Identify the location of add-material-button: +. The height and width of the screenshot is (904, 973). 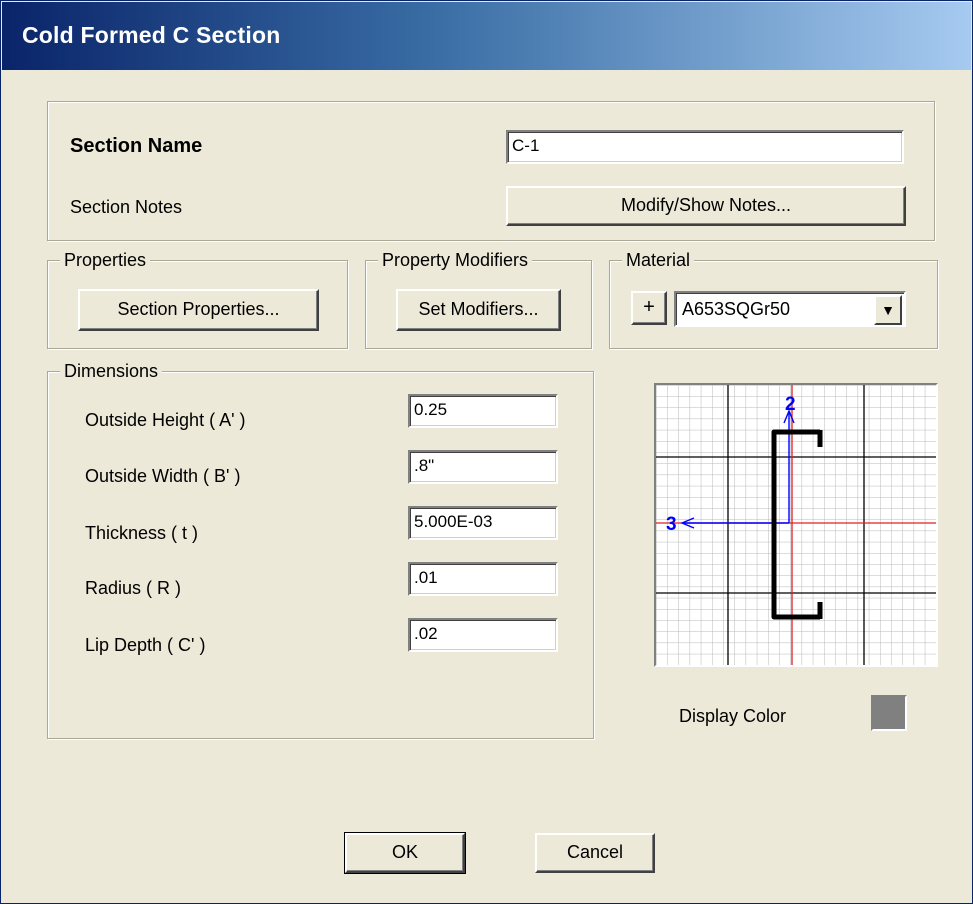
(649, 308).